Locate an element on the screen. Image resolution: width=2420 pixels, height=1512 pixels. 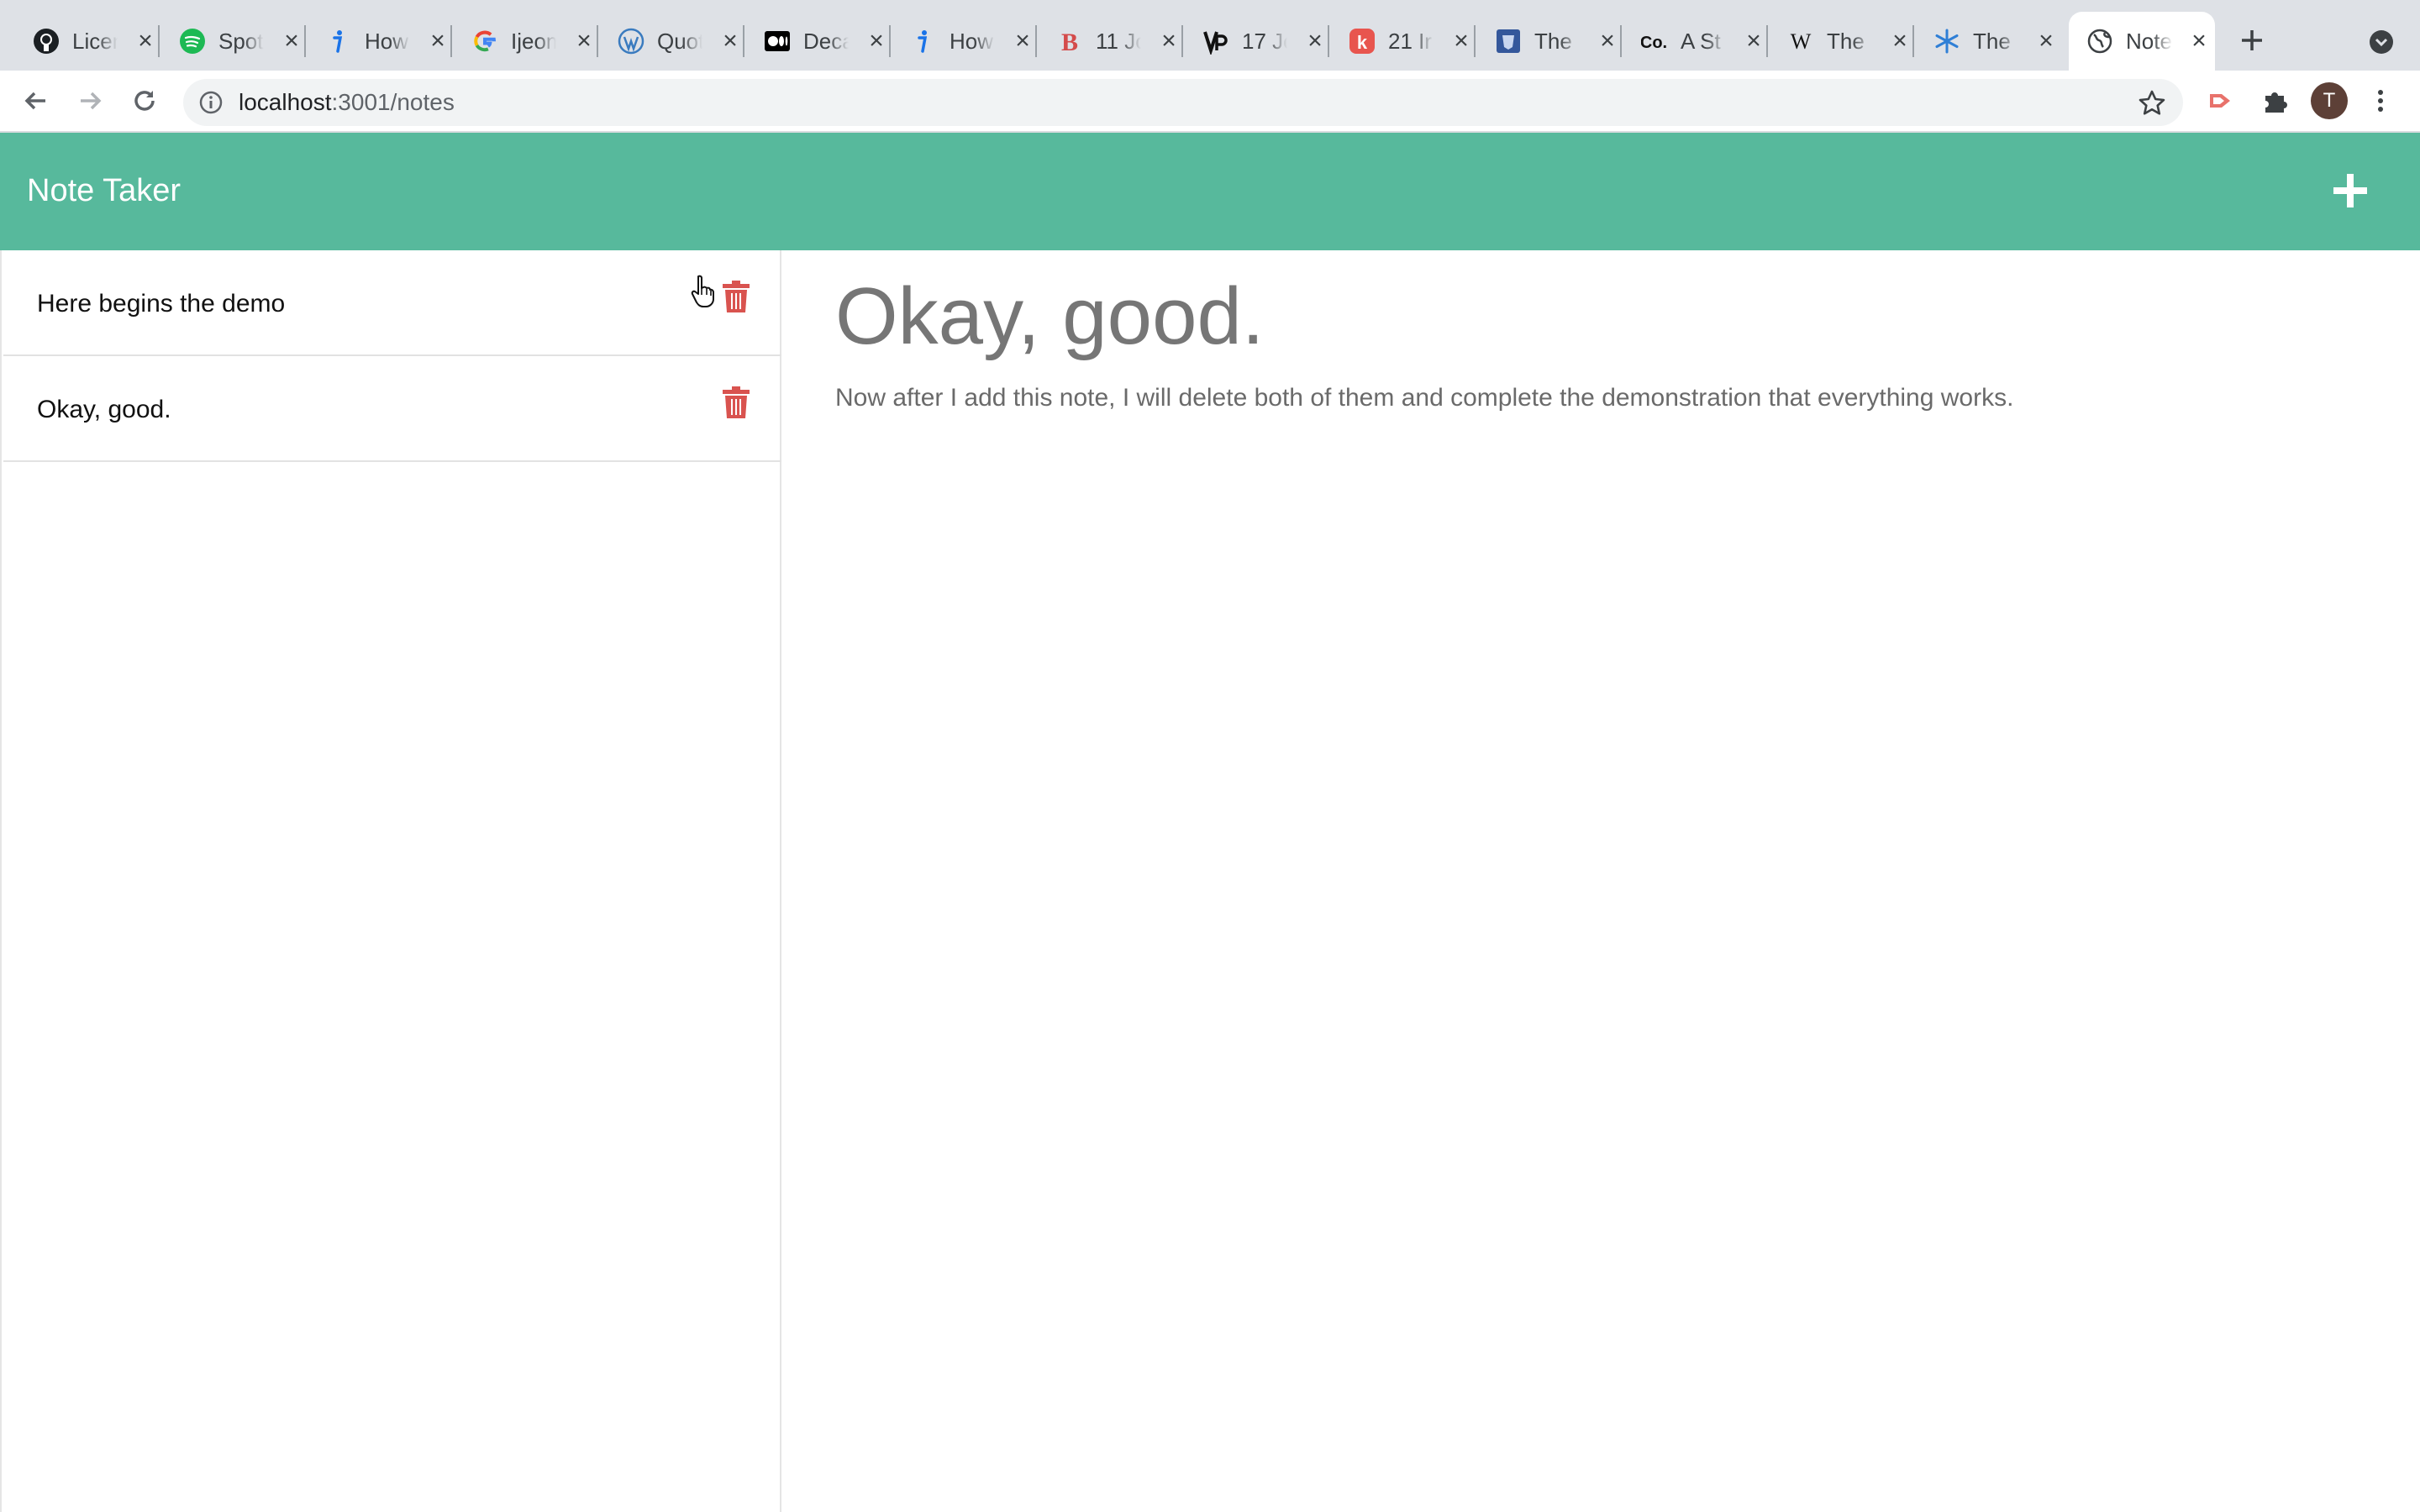
google-icon is located at coordinates (485, 41).